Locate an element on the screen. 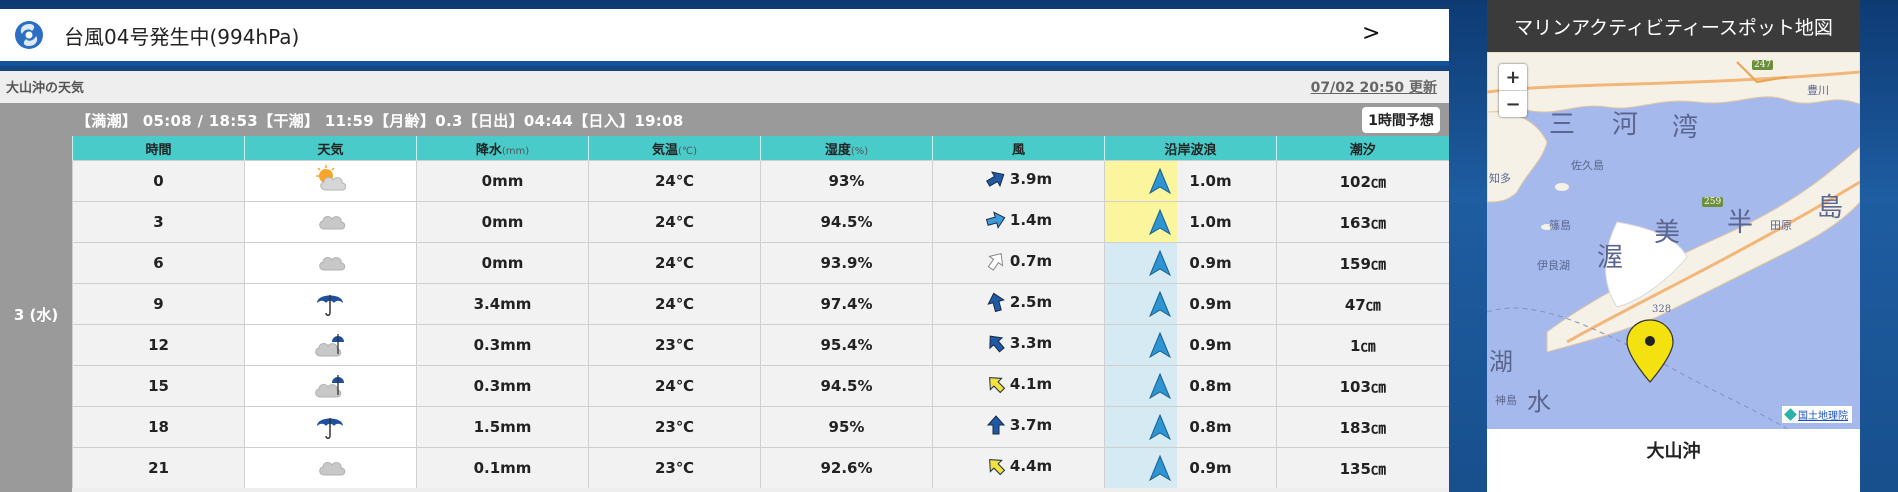  precip-cell: 3.4mm is located at coordinates (502, 304).